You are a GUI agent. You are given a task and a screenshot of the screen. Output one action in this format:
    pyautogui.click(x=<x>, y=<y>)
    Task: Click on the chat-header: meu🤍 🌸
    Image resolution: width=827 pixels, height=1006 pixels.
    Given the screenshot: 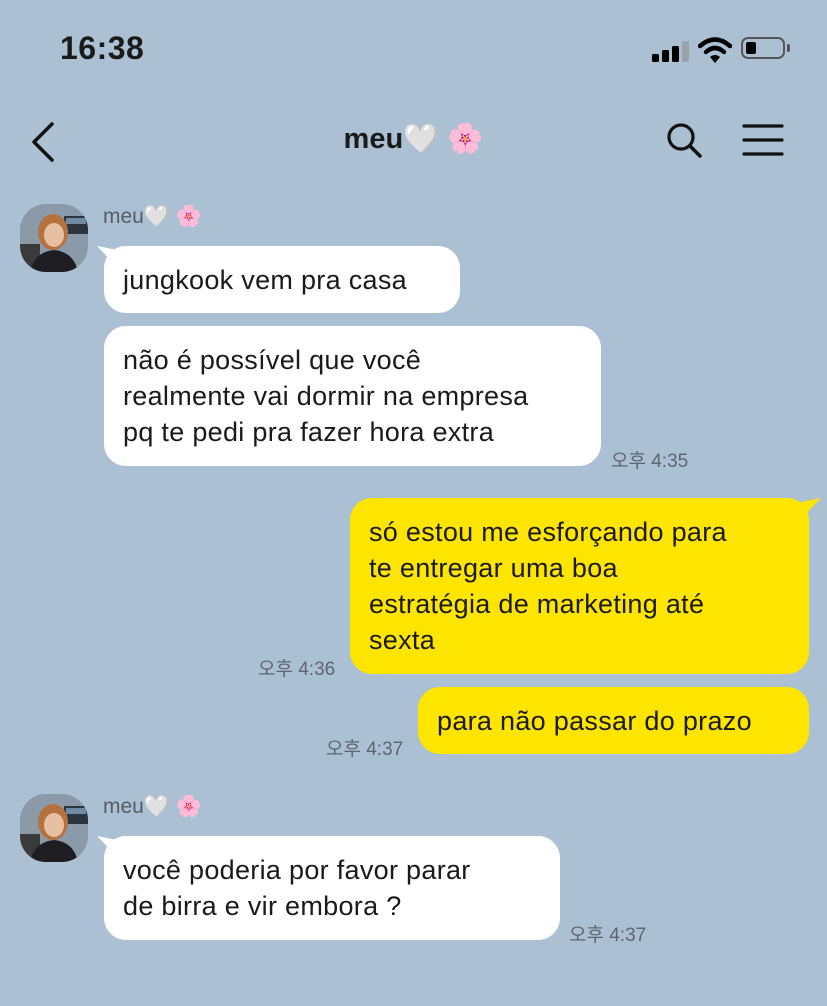 What is the action you would take?
    pyautogui.click(x=413, y=142)
    